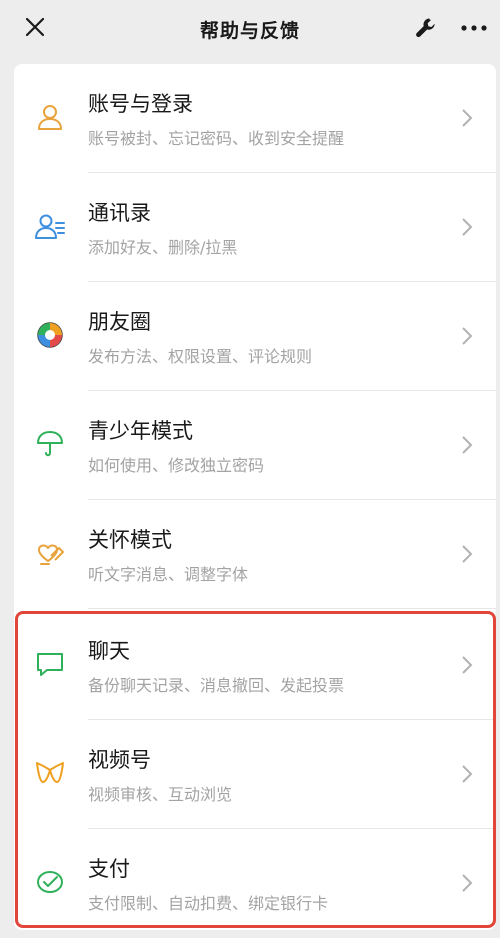 Image resolution: width=500 pixels, height=938 pixels. I want to click on close-button, so click(35, 27).